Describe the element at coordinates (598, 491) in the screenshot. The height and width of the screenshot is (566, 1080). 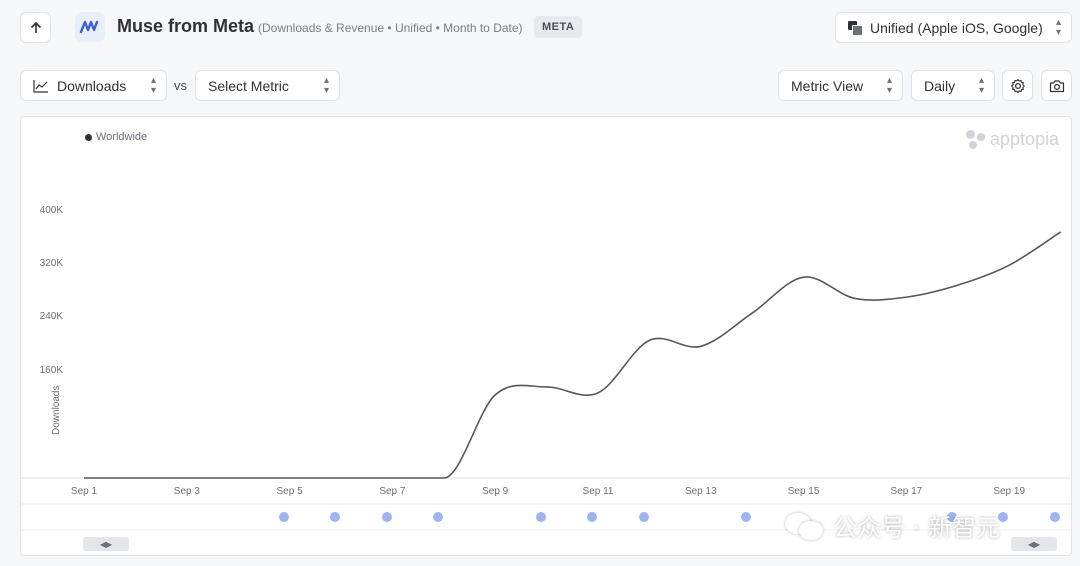
I see `x-tick-label: Sep 11` at that location.